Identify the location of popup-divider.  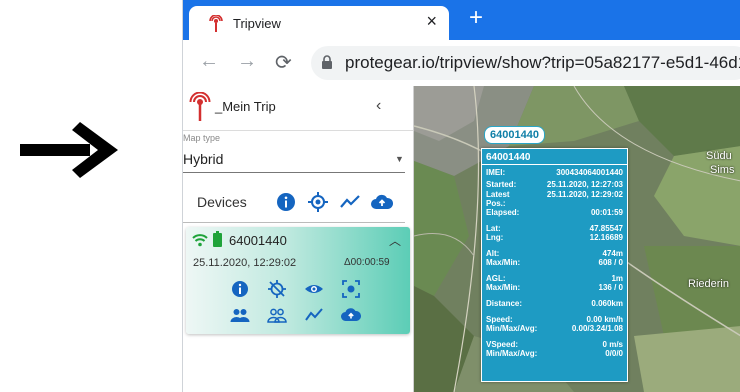
(554, 164).